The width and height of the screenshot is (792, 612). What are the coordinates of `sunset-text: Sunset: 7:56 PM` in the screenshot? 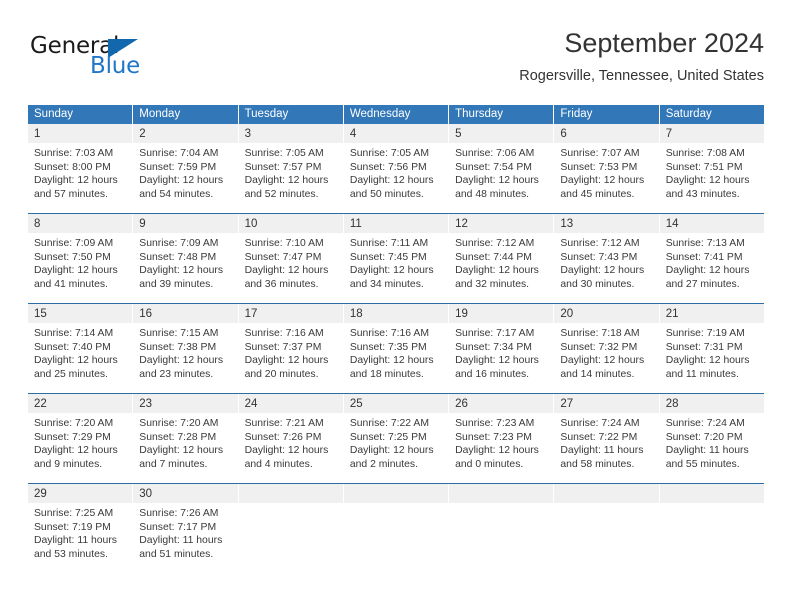 It's located at (388, 167).